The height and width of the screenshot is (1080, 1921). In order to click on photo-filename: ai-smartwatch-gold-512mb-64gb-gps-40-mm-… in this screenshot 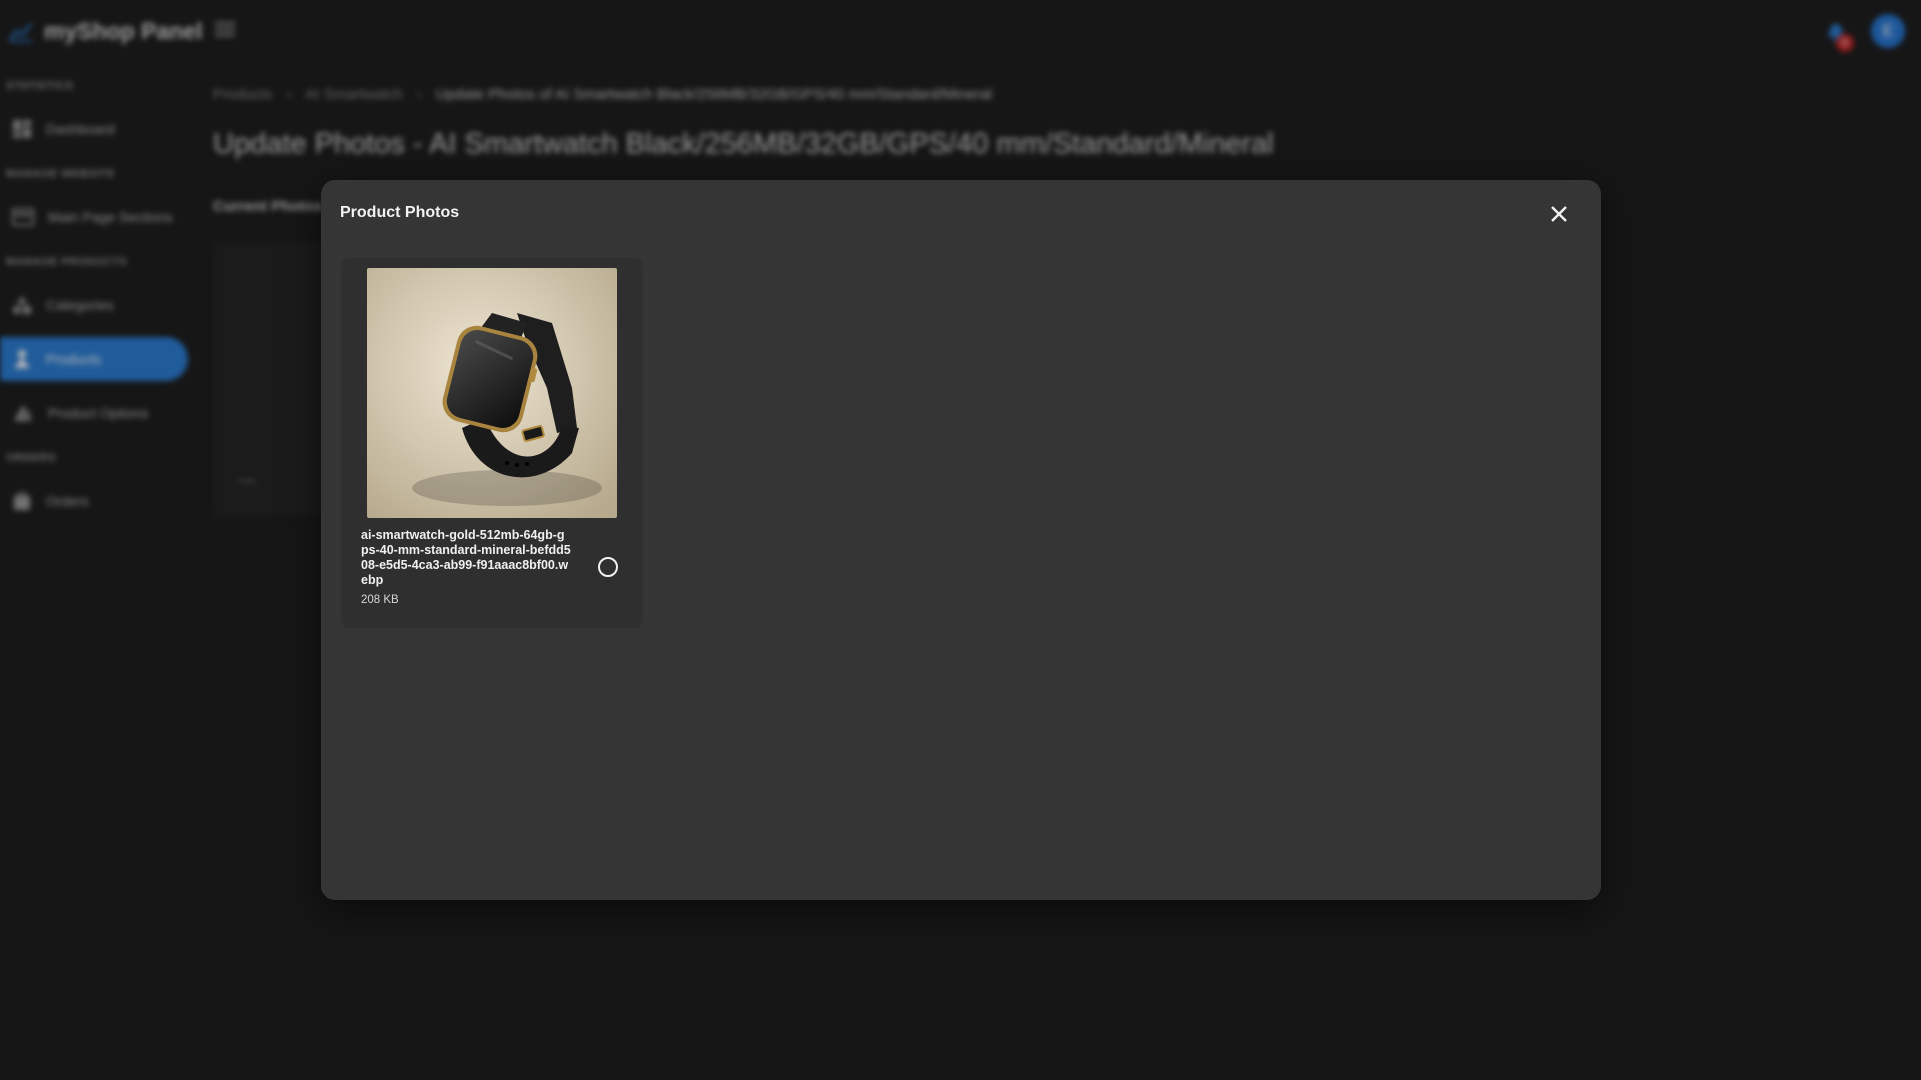, I will do `click(466, 557)`.